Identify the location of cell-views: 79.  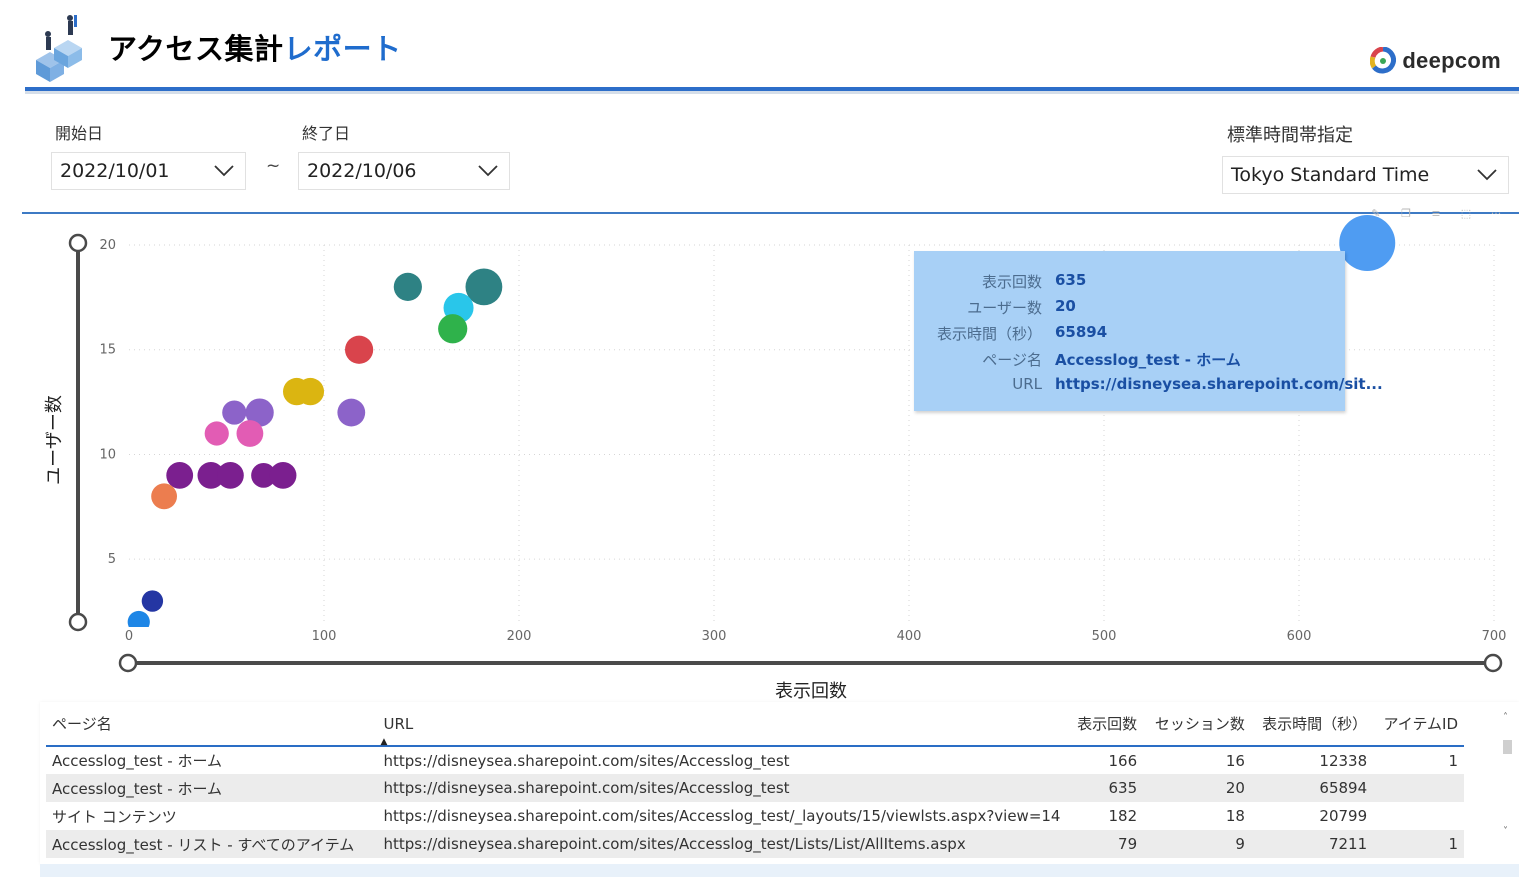
(1128, 844).